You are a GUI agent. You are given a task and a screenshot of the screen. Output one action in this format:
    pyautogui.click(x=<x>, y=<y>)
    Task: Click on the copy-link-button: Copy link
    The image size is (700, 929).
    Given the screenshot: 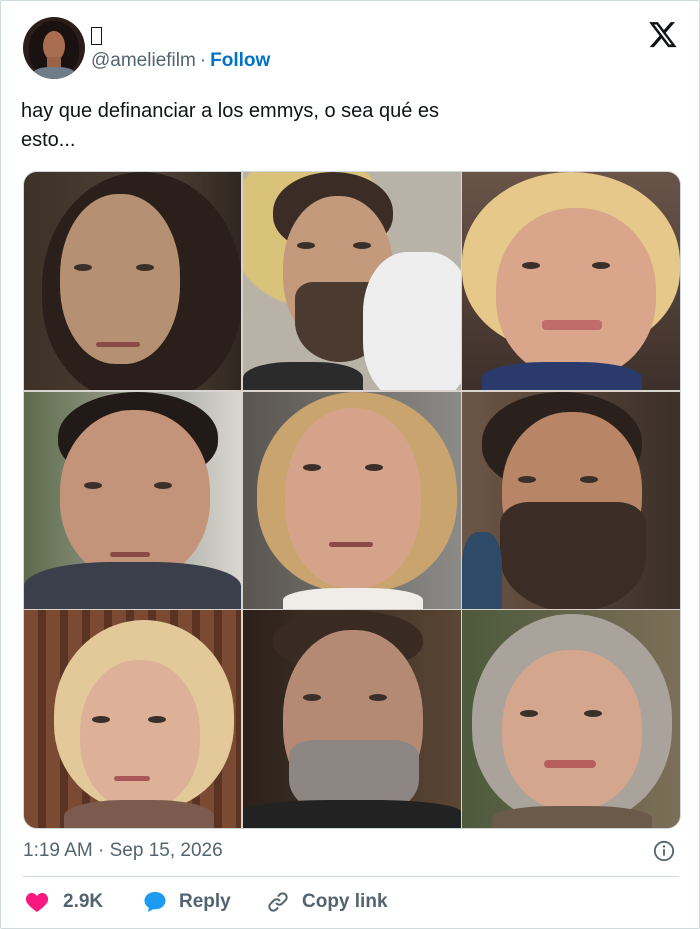 What is the action you would take?
    pyautogui.click(x=327, y=902)
    